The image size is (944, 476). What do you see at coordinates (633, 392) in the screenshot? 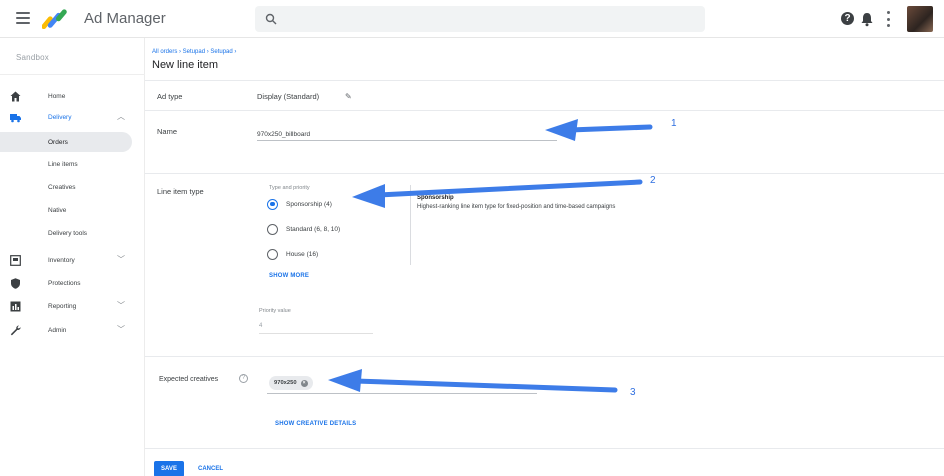
I see `annotation-number-3: 3` at bounding box center [633, 392].